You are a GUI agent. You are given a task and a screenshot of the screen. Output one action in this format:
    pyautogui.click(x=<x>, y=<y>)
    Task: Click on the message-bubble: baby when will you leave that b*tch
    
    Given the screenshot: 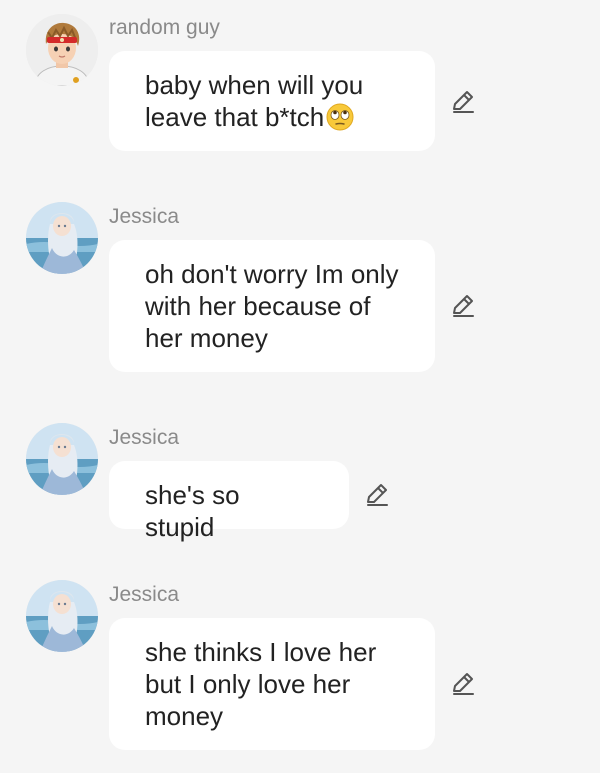 What is the action you would take?
    pyautogui.click(x=272, y=101)
    